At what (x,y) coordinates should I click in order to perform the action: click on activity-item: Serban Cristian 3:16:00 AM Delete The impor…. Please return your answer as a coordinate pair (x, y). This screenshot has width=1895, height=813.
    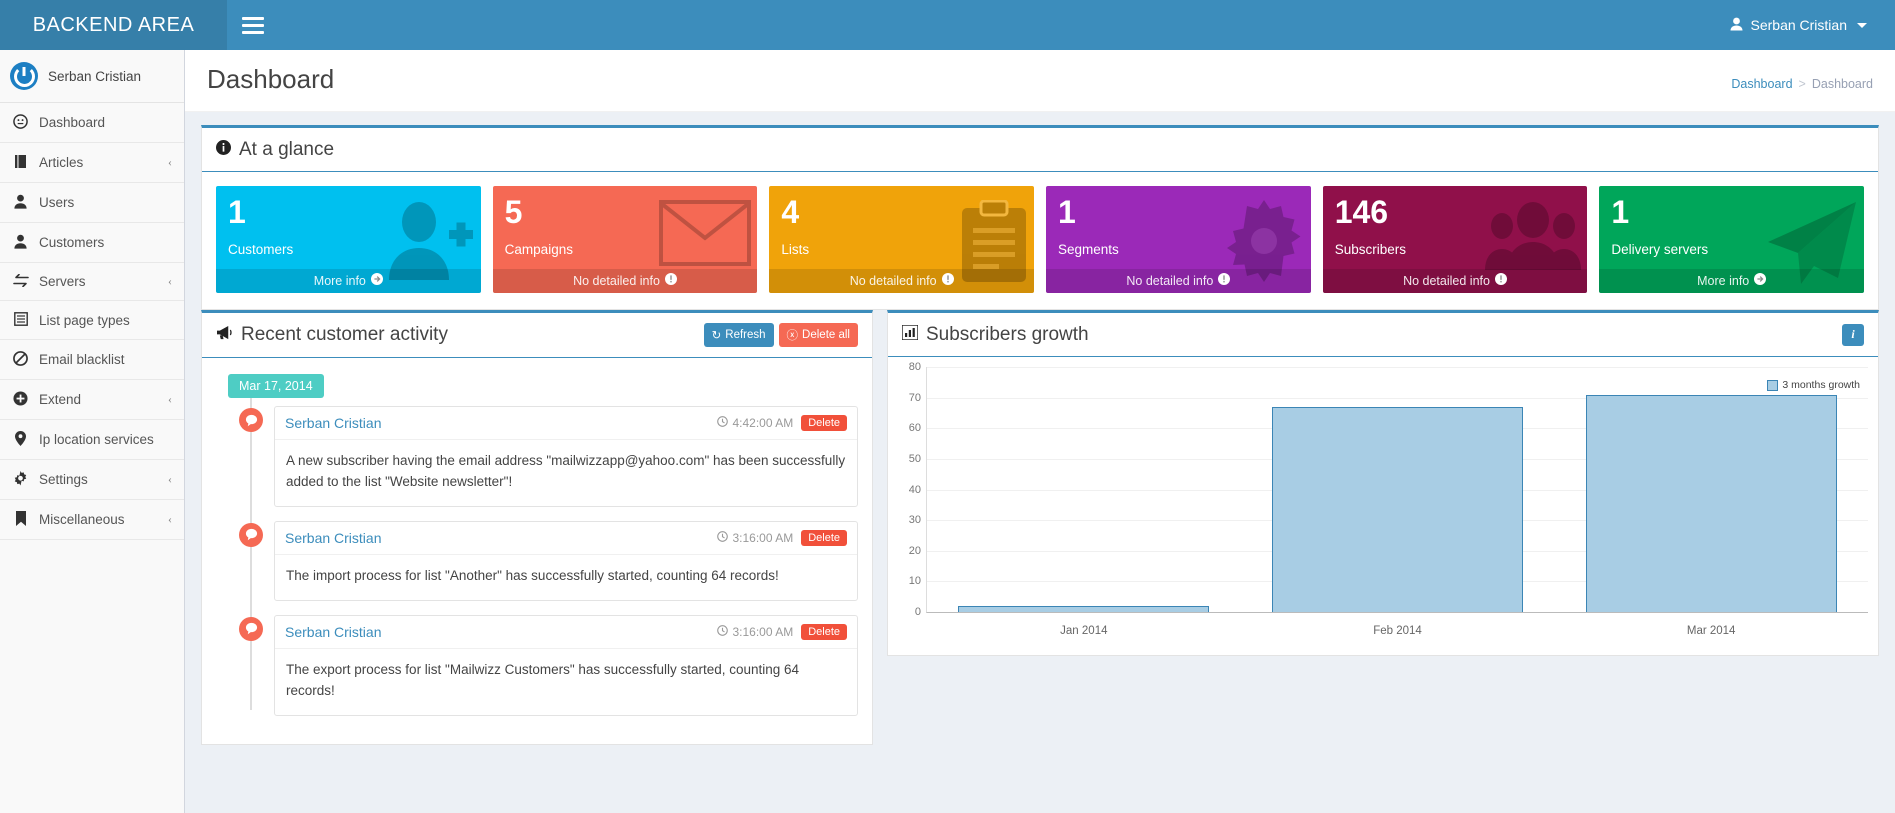
    Looking at the image, I should click on (537, 560).